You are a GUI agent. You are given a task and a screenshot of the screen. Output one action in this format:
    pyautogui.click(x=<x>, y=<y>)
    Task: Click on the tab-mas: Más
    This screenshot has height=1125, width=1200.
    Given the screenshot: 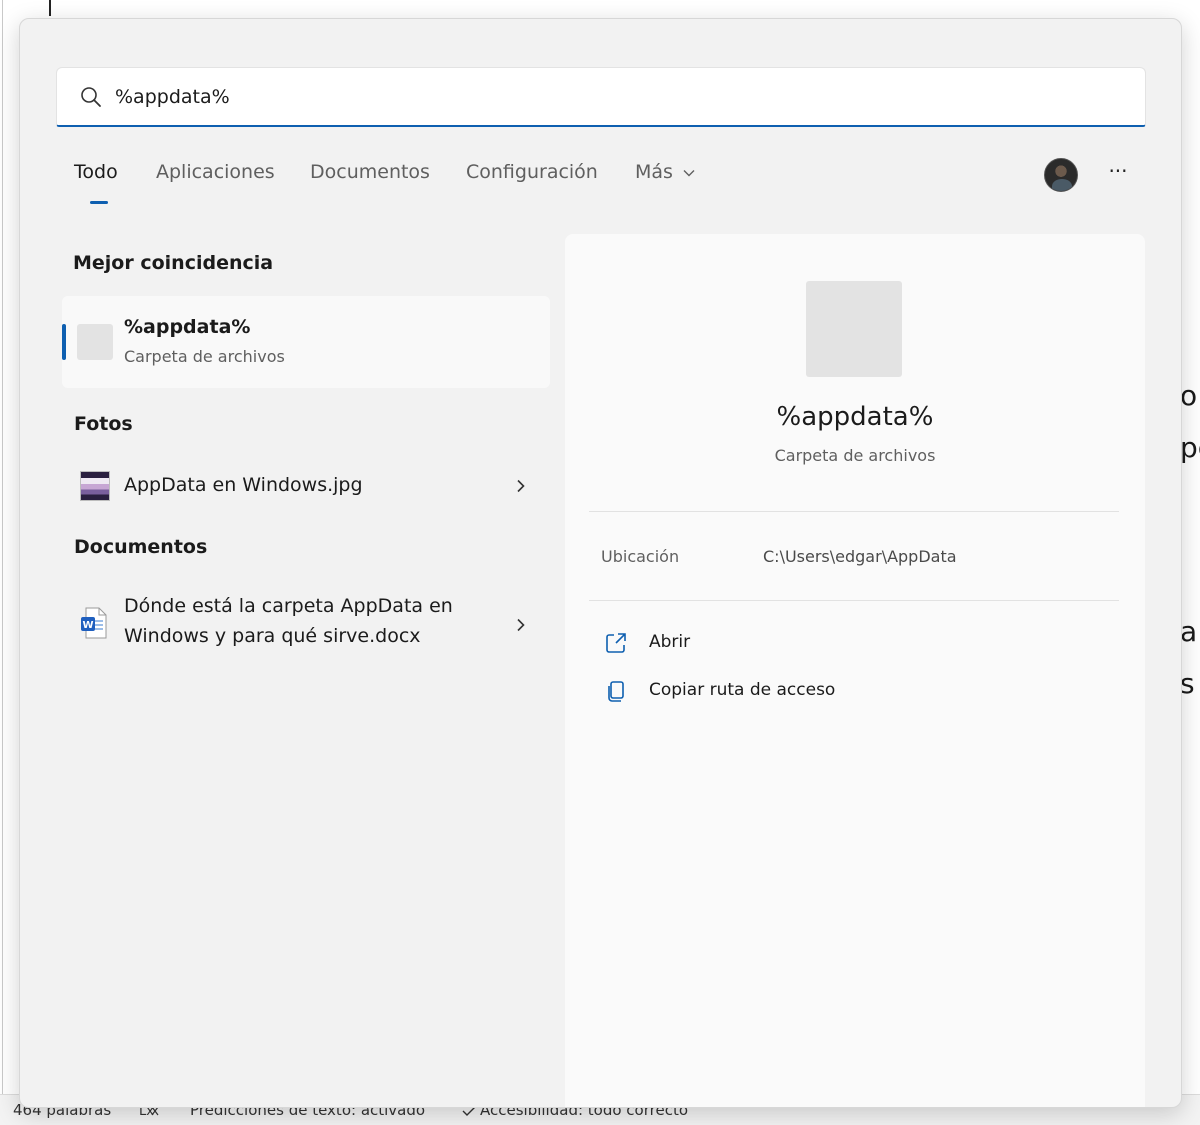 What is the action you would take?
    pyautogui.click(x=665, y=172)
    